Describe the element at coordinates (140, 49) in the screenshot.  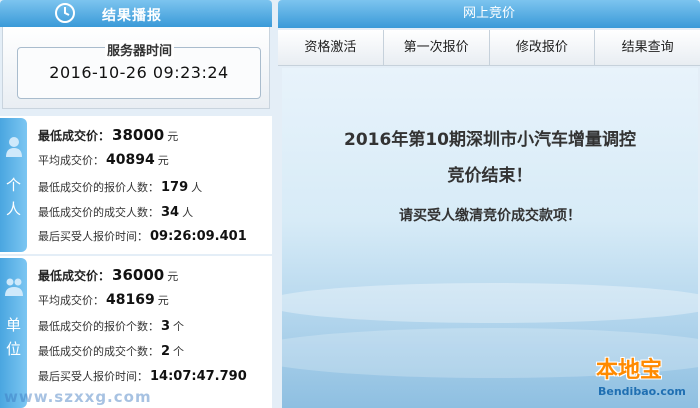
I see `server-time-label: 服务器时间` at that location.